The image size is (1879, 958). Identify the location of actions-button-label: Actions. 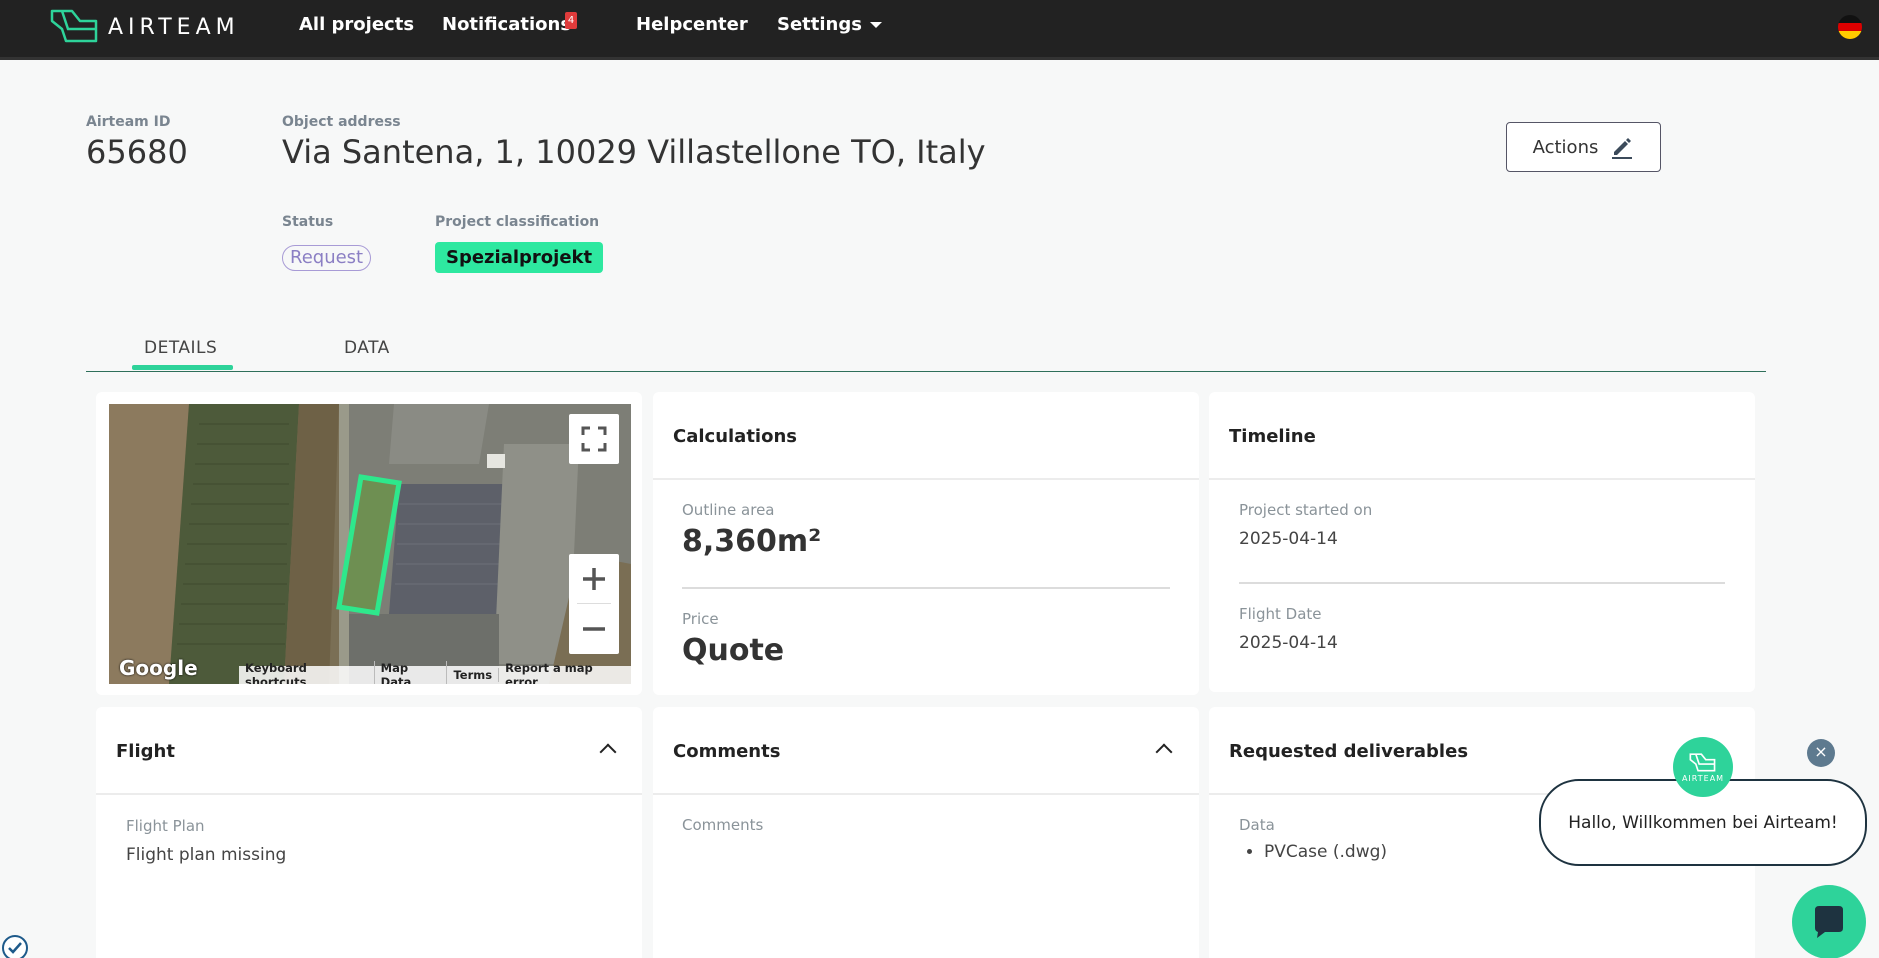
(1565, 147).